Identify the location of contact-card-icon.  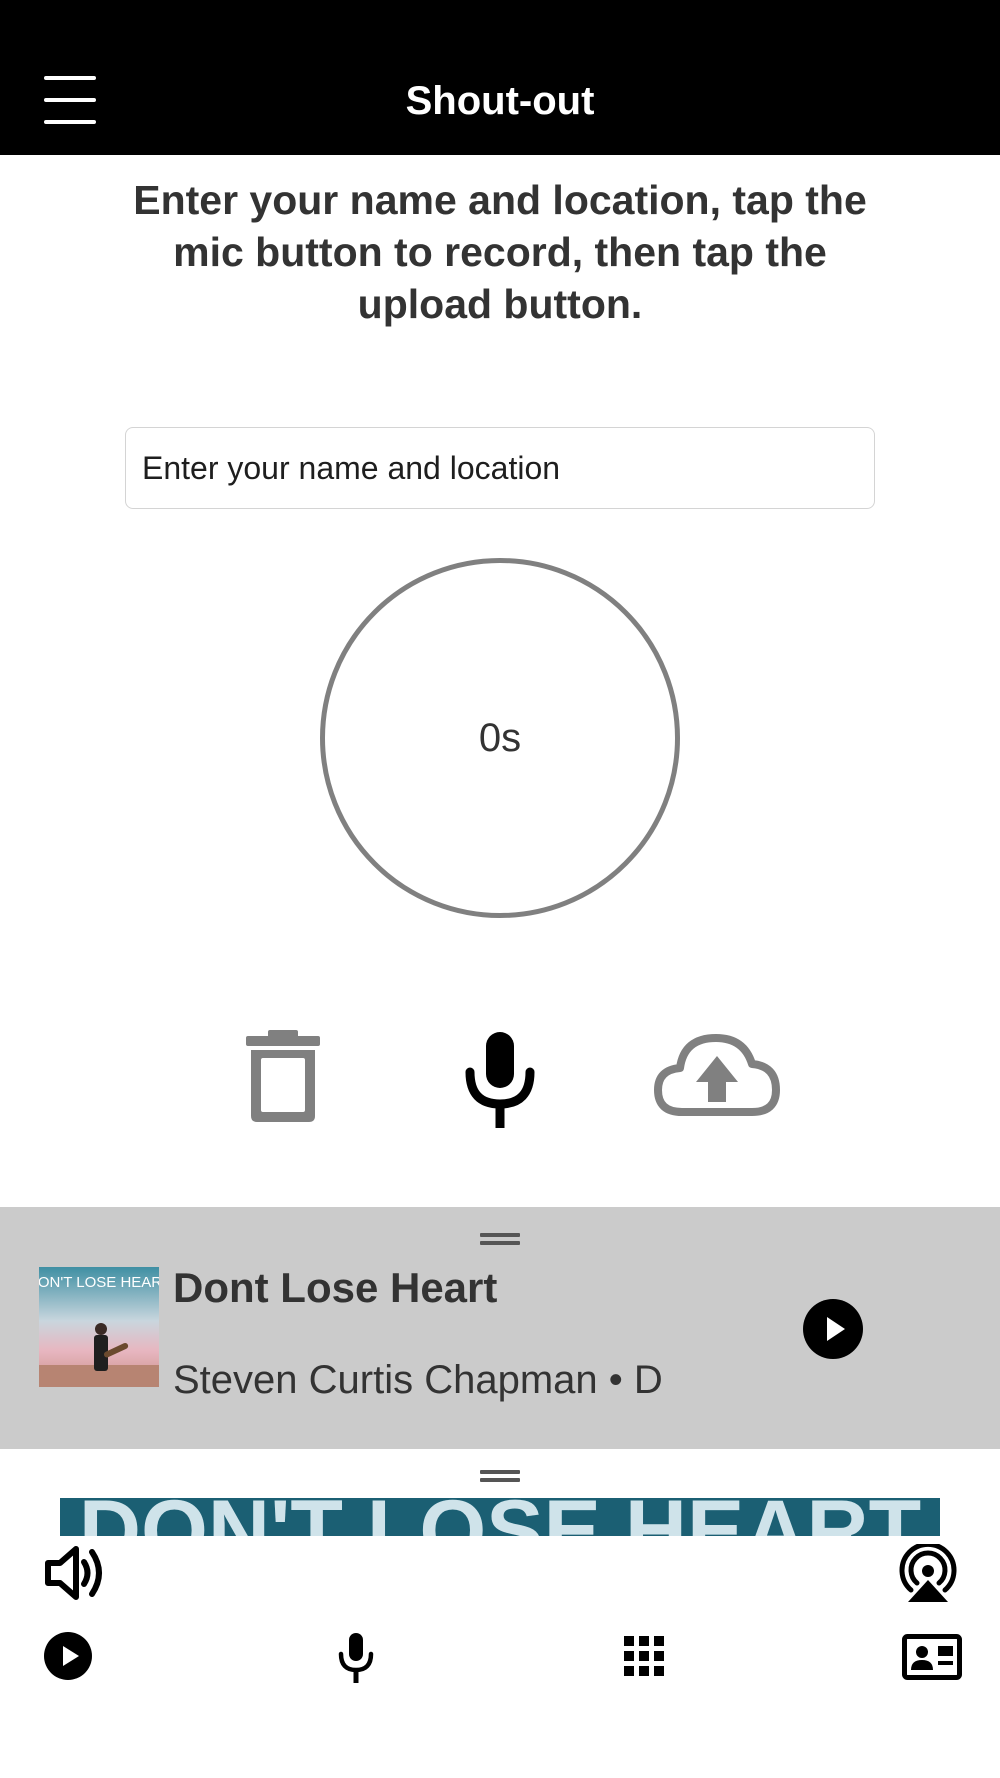
(932, 1657).